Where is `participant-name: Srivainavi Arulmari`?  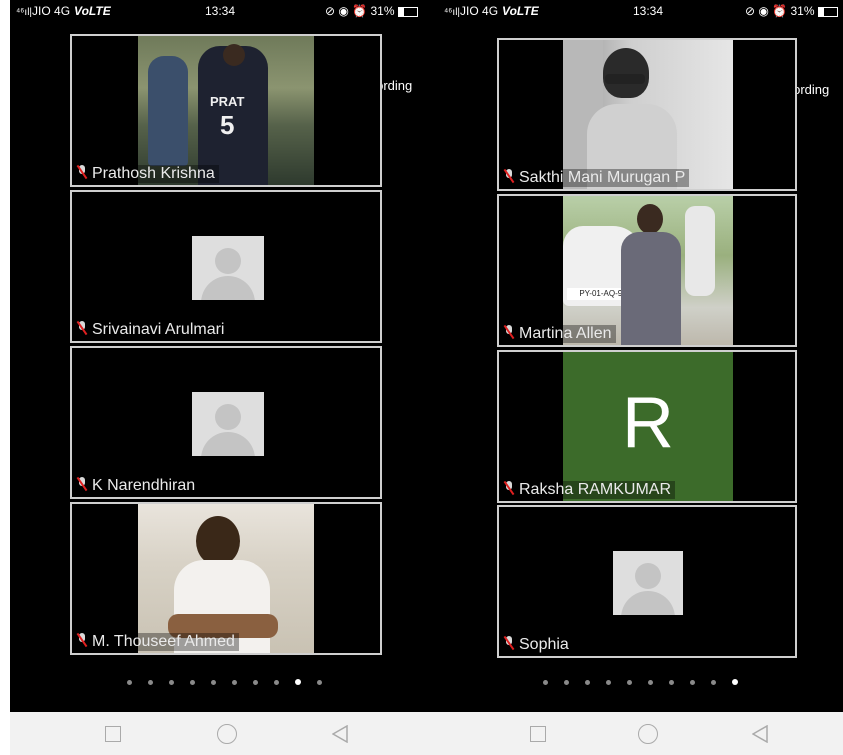
participant-name: Srivainavi Arulmari is located at coordinates (152, 329).